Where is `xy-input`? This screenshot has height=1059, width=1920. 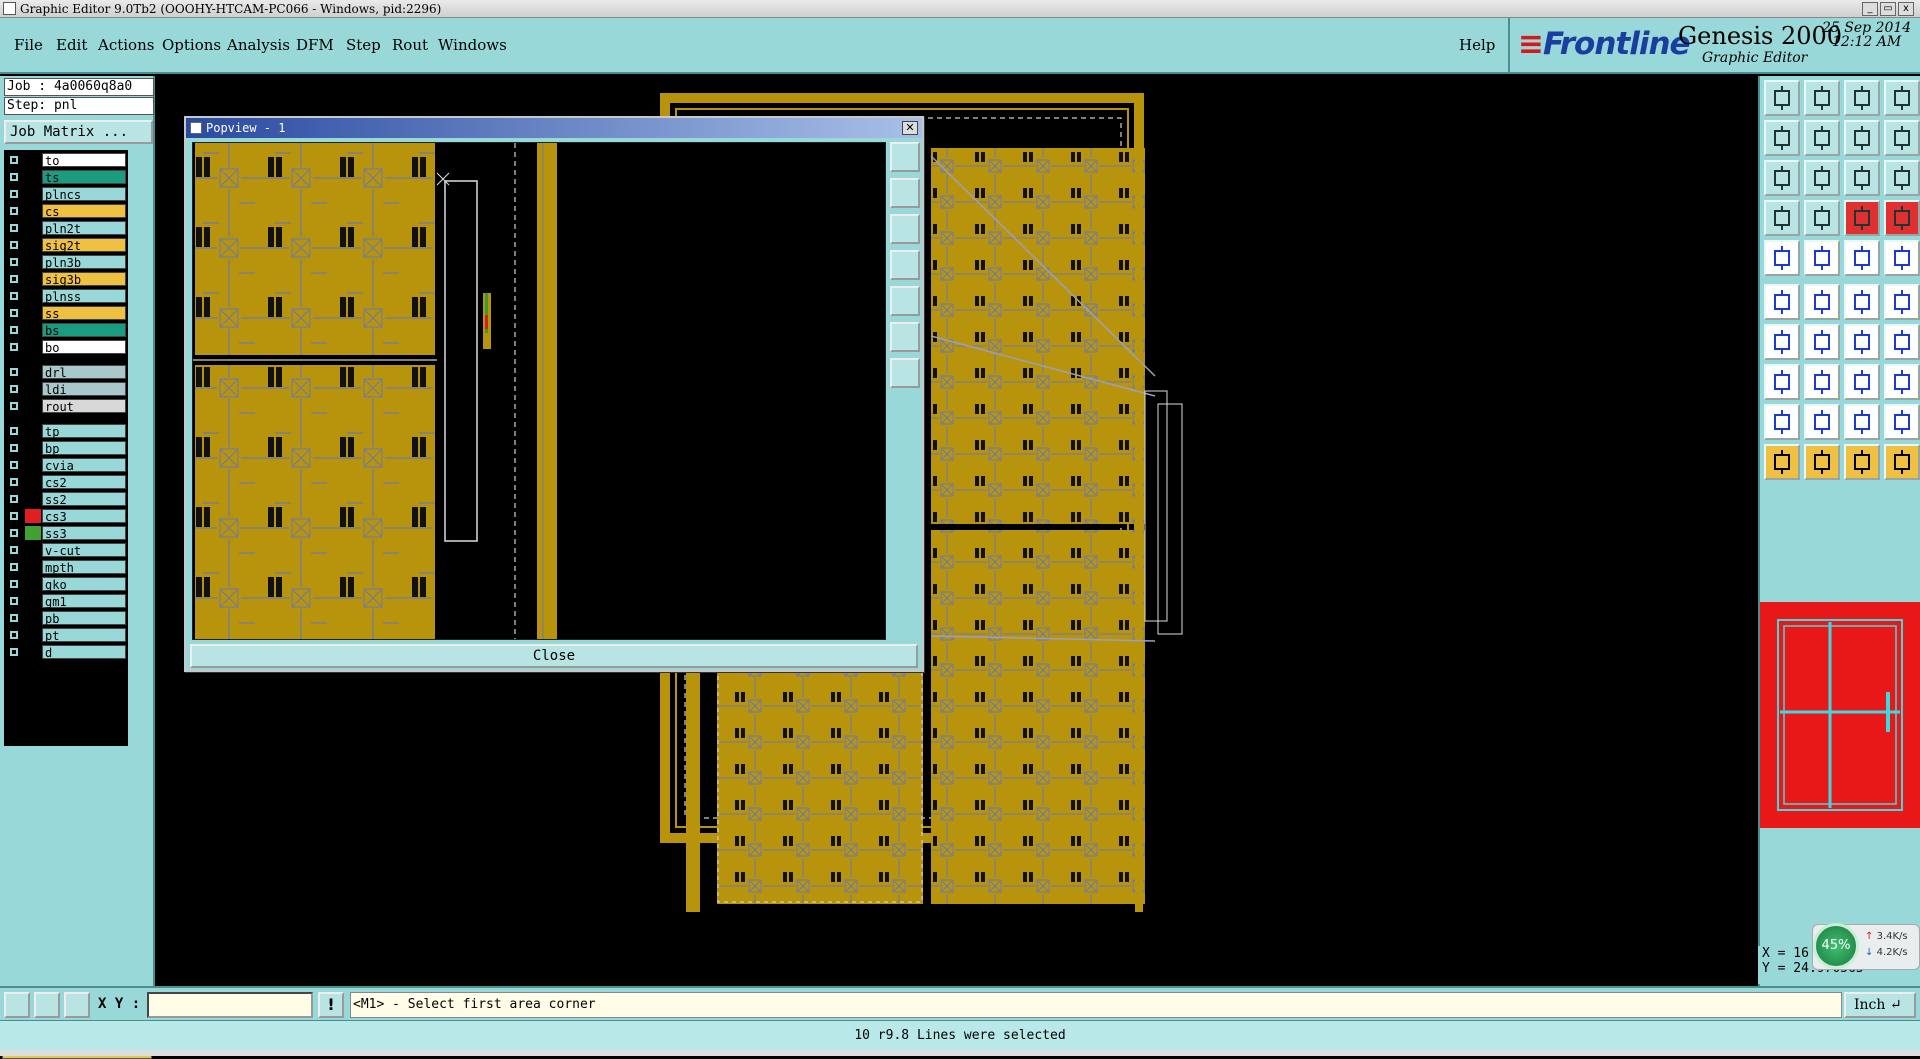
xy-input is located at coordinates (230, 1005).